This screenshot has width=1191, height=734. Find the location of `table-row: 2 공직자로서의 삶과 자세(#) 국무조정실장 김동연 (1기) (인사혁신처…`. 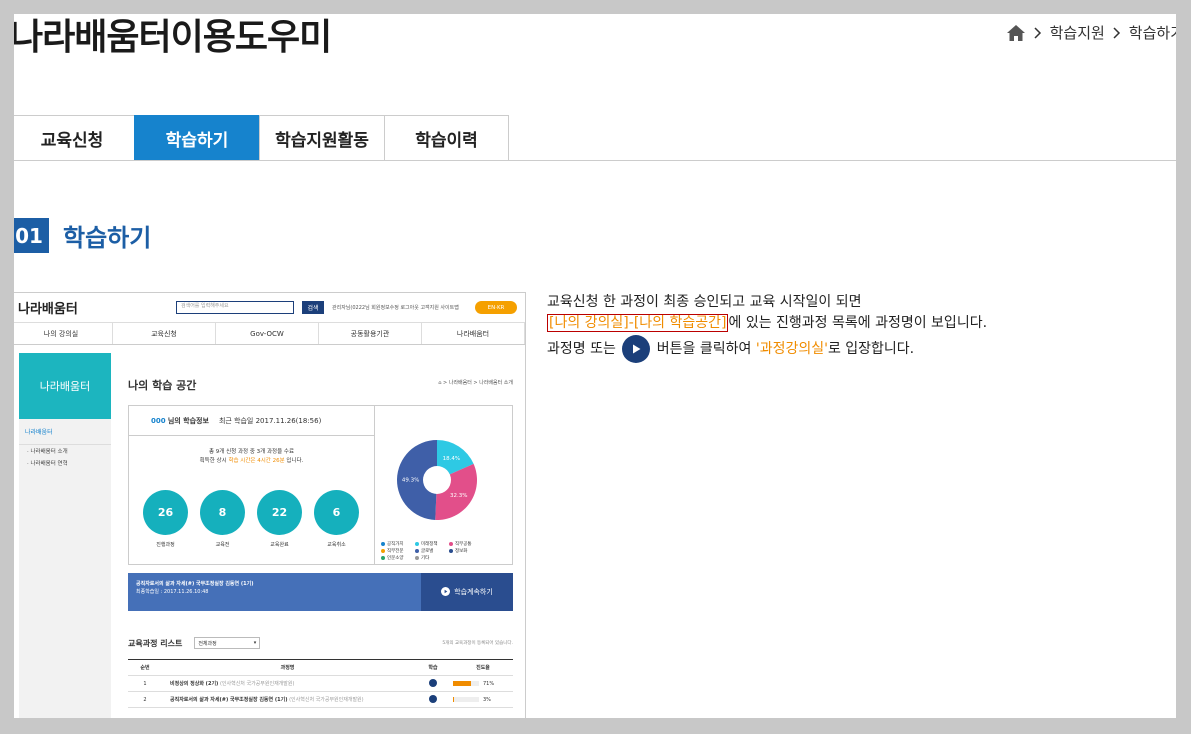

table-row: 2 공직자로서의 삶과 자세(#) 국무조정실장 김동연 (1기) (인사혁신처… is located at coordinates (320, 700).